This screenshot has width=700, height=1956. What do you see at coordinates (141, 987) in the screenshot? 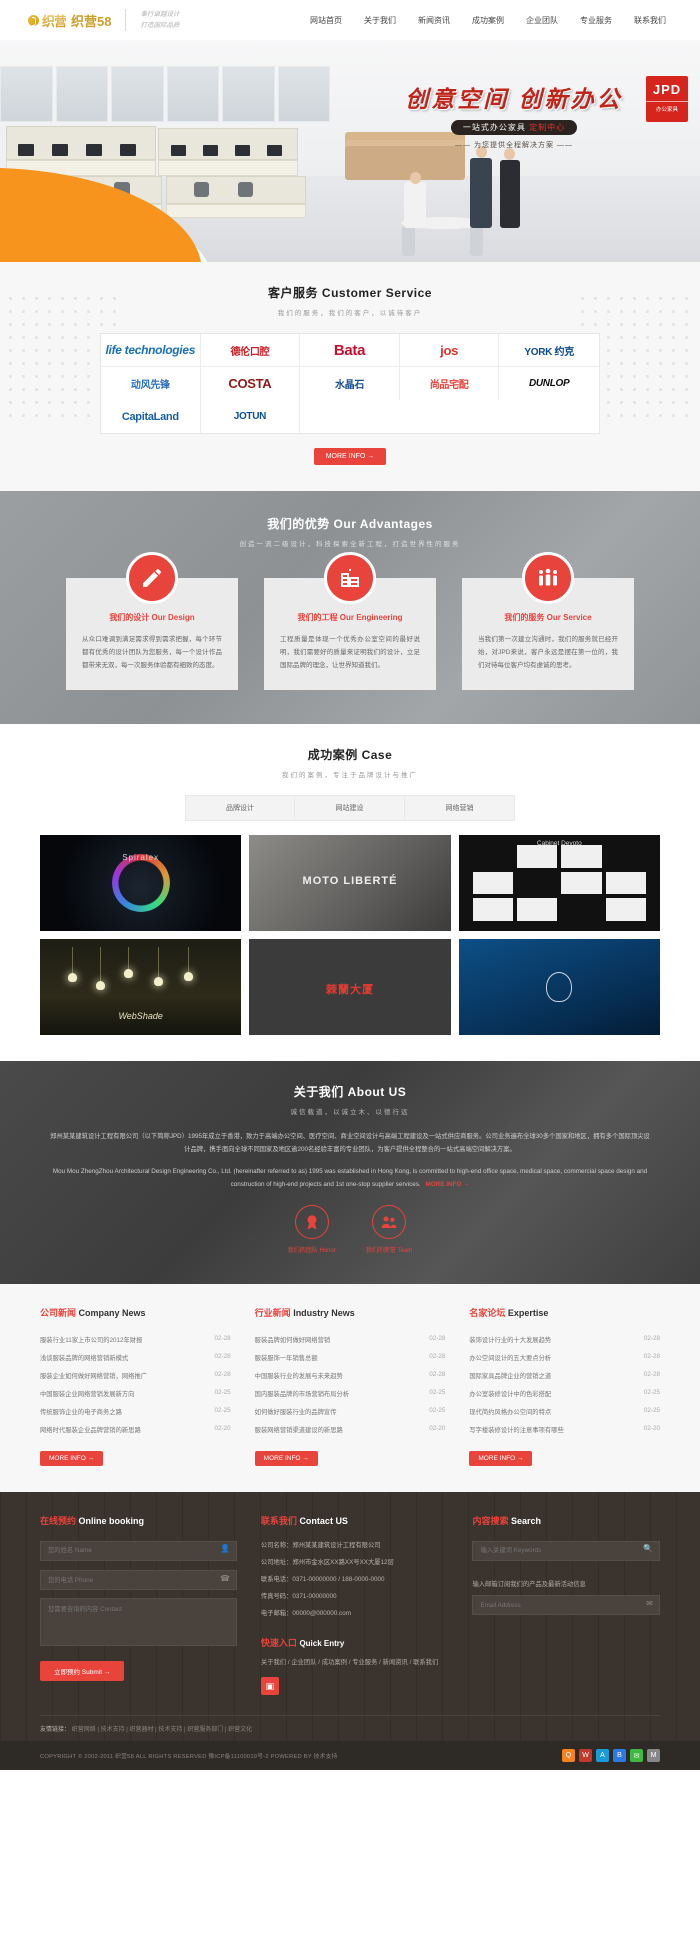
I see `case-item: WebShade` at bounding box center [141, 987].